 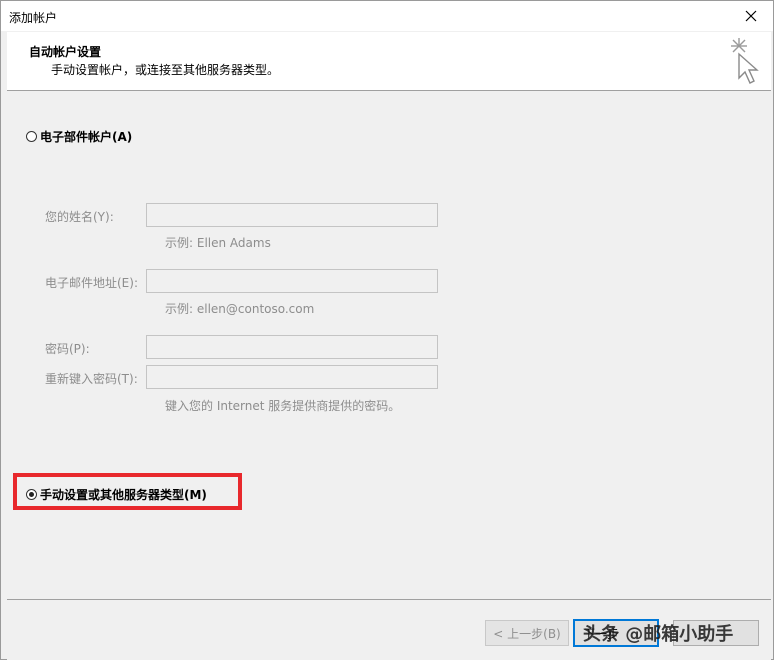 I want to click on name-input, so click(x=292, y=215).